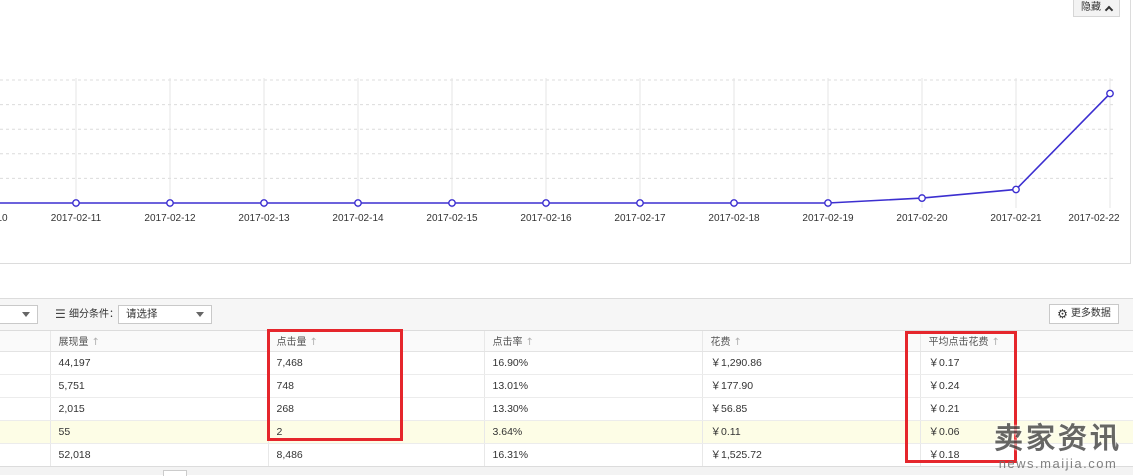  Describe the element at coordinates (19, 314) in the screenshot. I see `dimension-select` at that location.